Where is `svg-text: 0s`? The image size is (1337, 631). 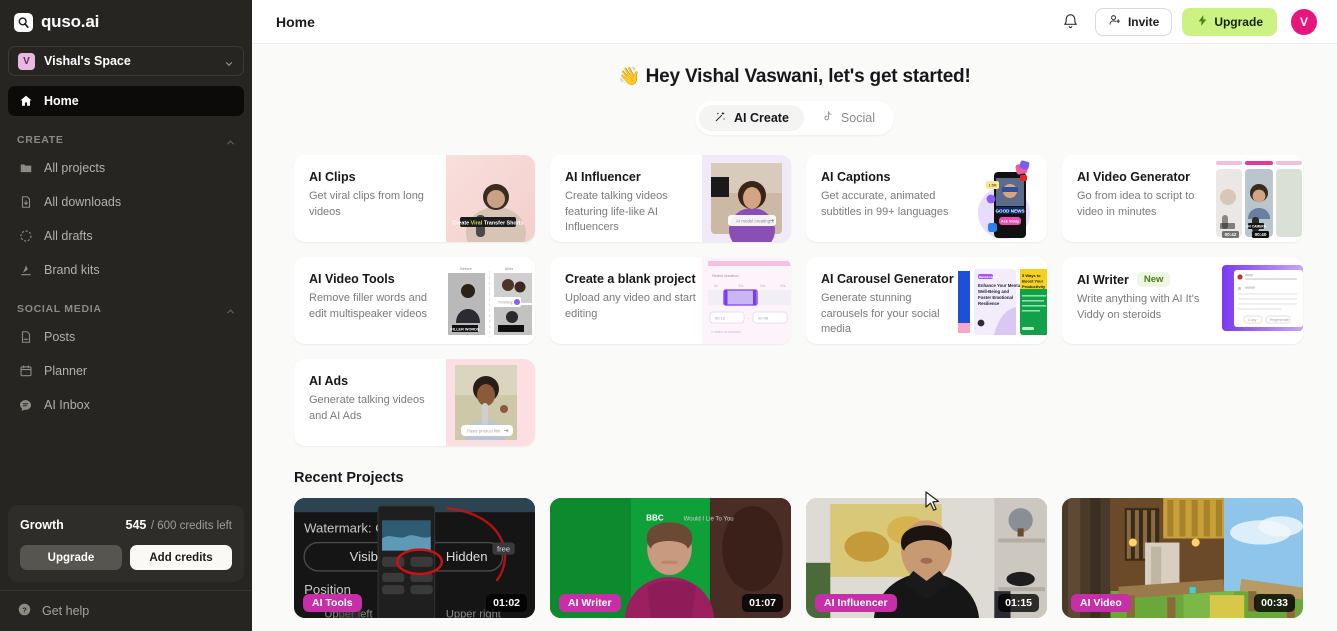
svg-text: 0s is located at coordinates (716, 286).